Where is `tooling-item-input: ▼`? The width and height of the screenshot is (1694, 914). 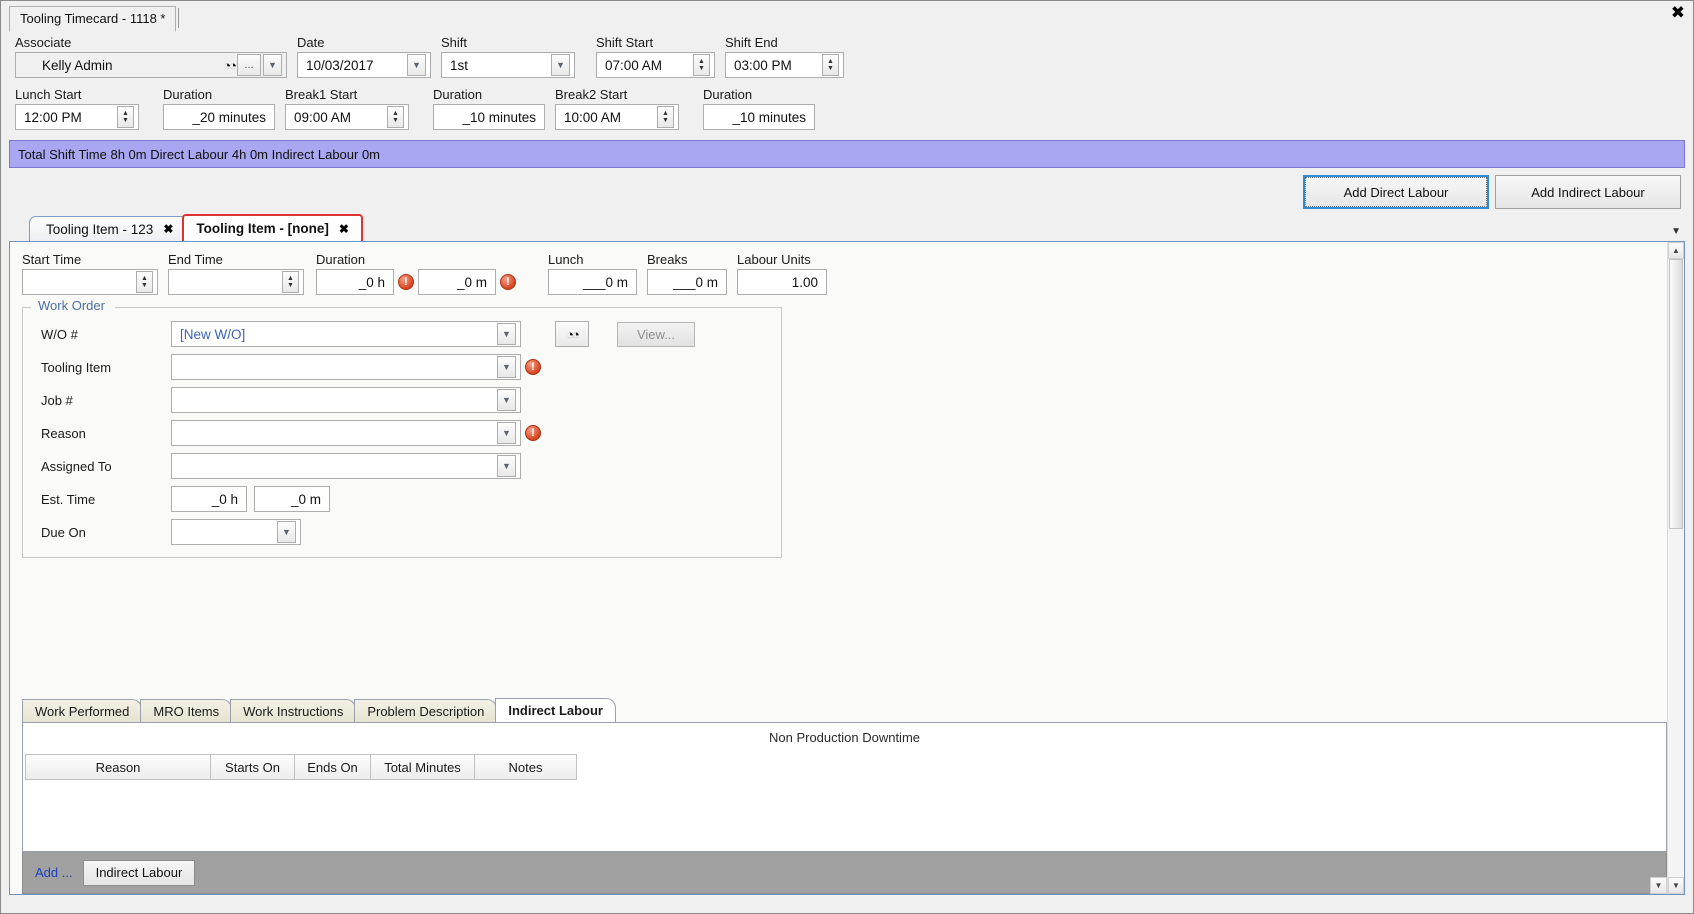
tooling-item-input: ▼ is located at coordinates (346, 367).